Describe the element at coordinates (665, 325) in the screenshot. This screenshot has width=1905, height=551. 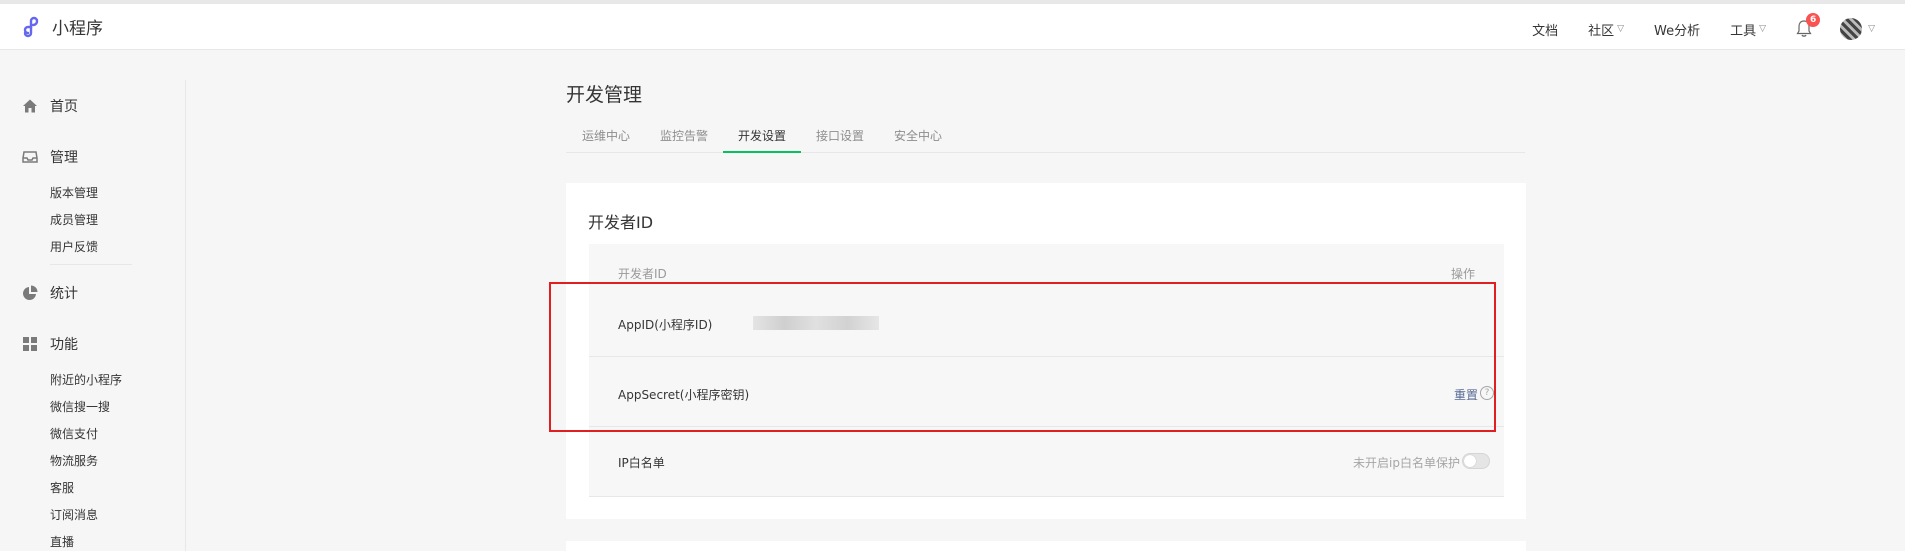
I see `appid-label: AppID(小程序ID)` at that location.